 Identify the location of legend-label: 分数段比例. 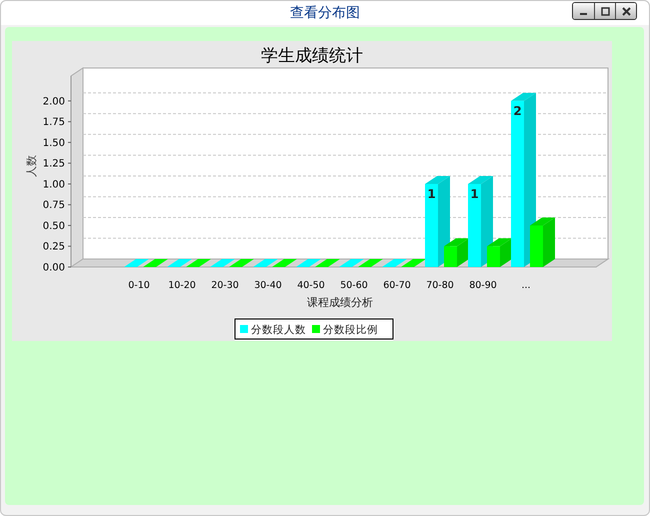
(350, 330).